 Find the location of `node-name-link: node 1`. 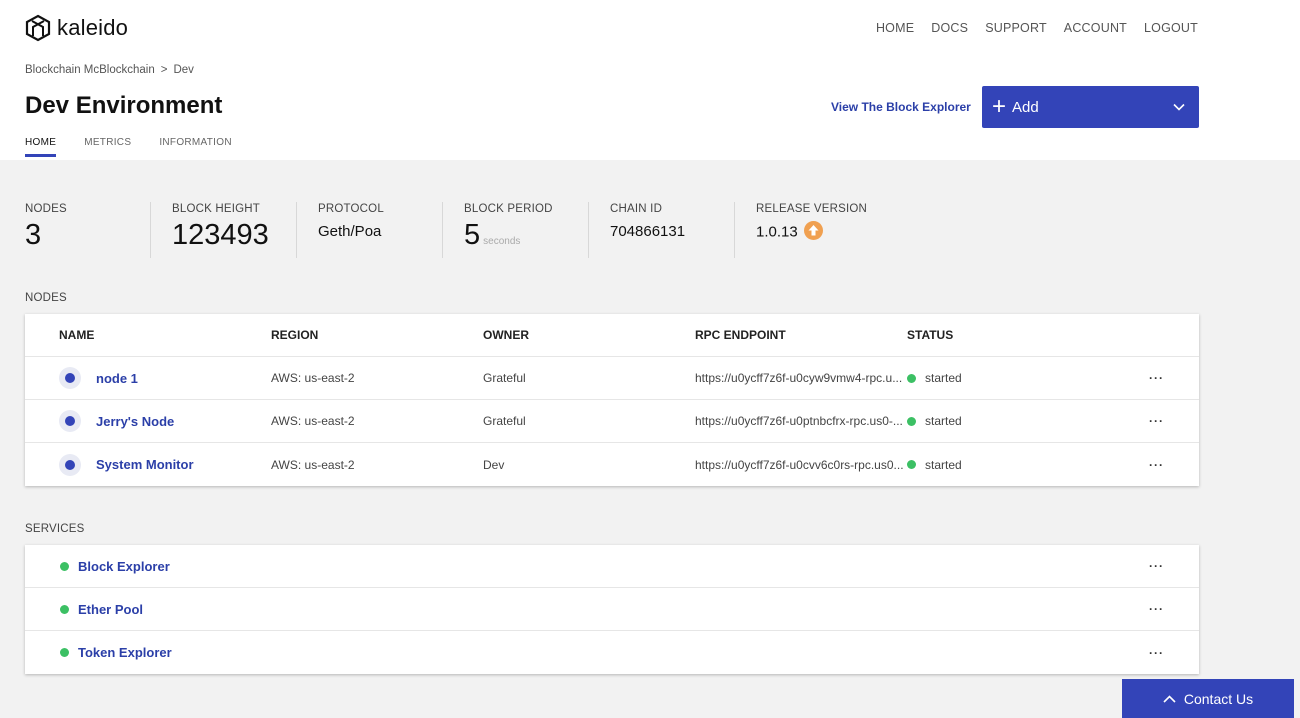

node-name-link: node 1 is located at coordinates (117, 378).